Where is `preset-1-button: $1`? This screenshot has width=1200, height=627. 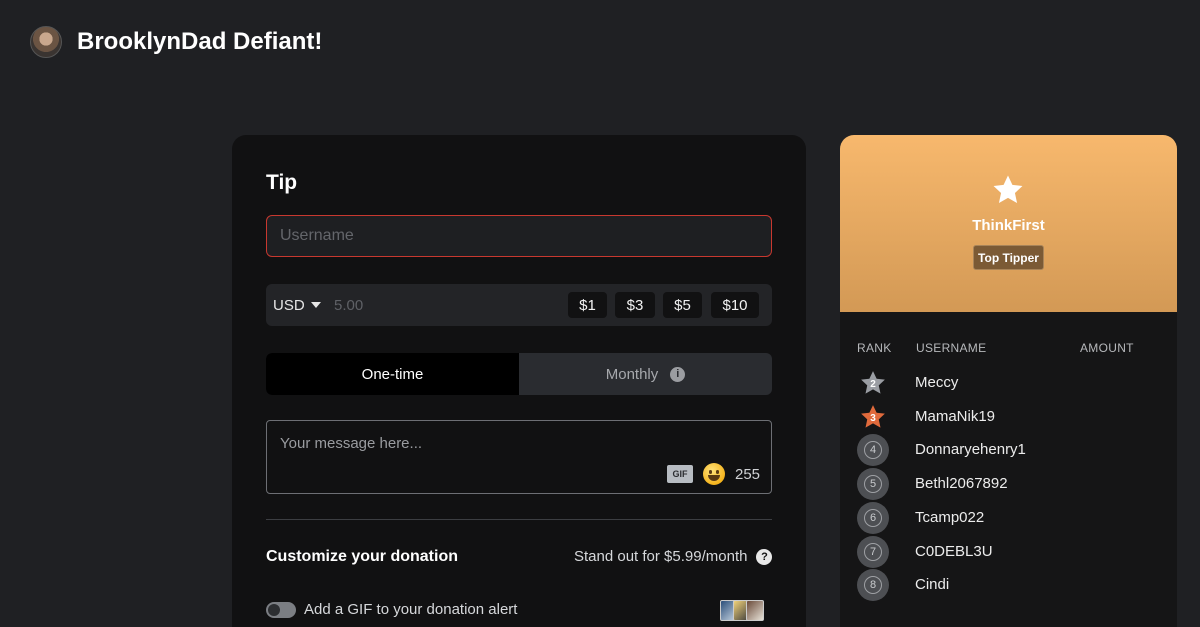 preset-1-button: $1 is located at coordinates (587, 305).